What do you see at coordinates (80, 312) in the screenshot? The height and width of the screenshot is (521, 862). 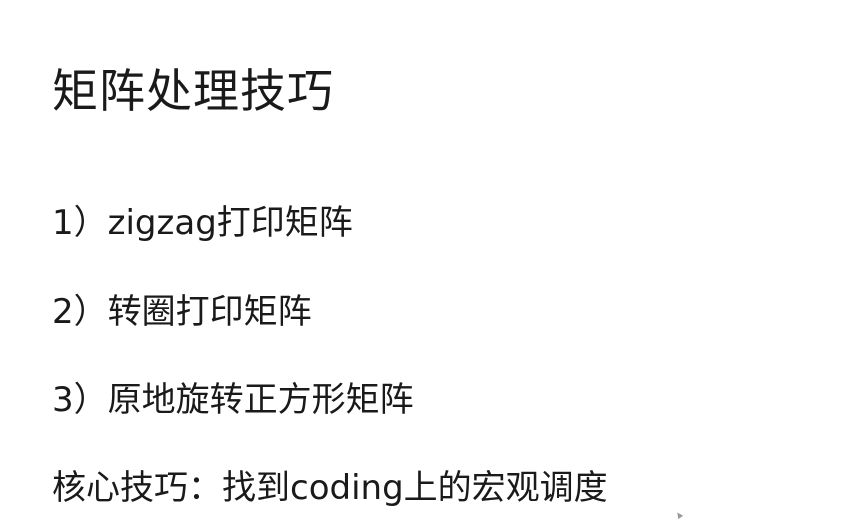 I see `list-item-number: 2）` at bounding box center [80, 312].